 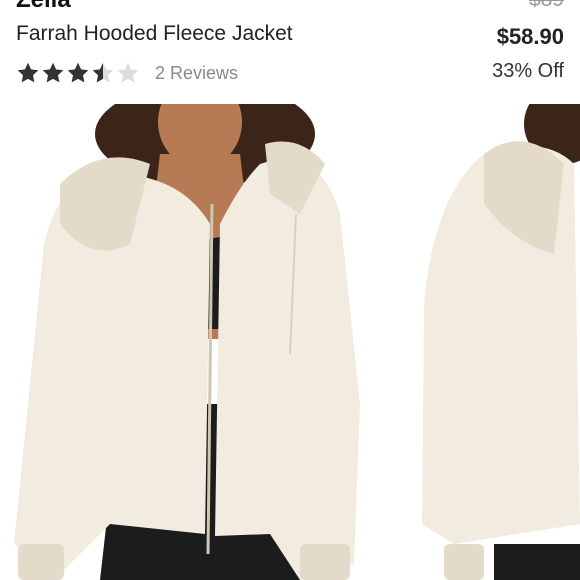 I want to click on discount-label: 33% Off, so click(x=528, y=71).